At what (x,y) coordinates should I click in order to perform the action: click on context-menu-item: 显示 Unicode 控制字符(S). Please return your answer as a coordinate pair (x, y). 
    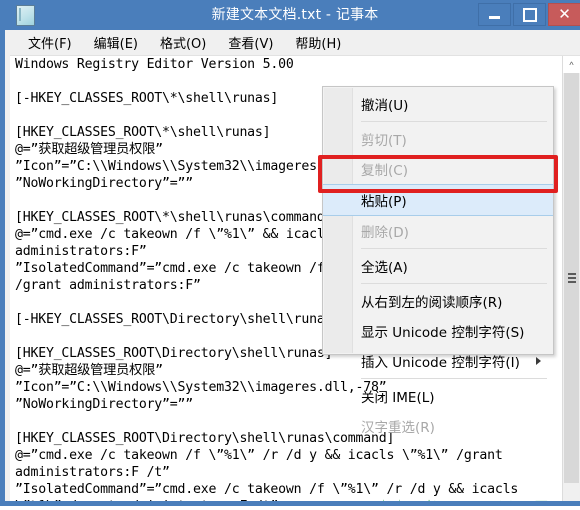
    Looking at the image, I should click on (438, 331).